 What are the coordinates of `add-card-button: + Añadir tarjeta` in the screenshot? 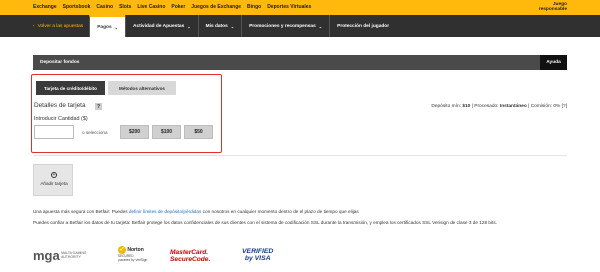 It's located at (53, 180).